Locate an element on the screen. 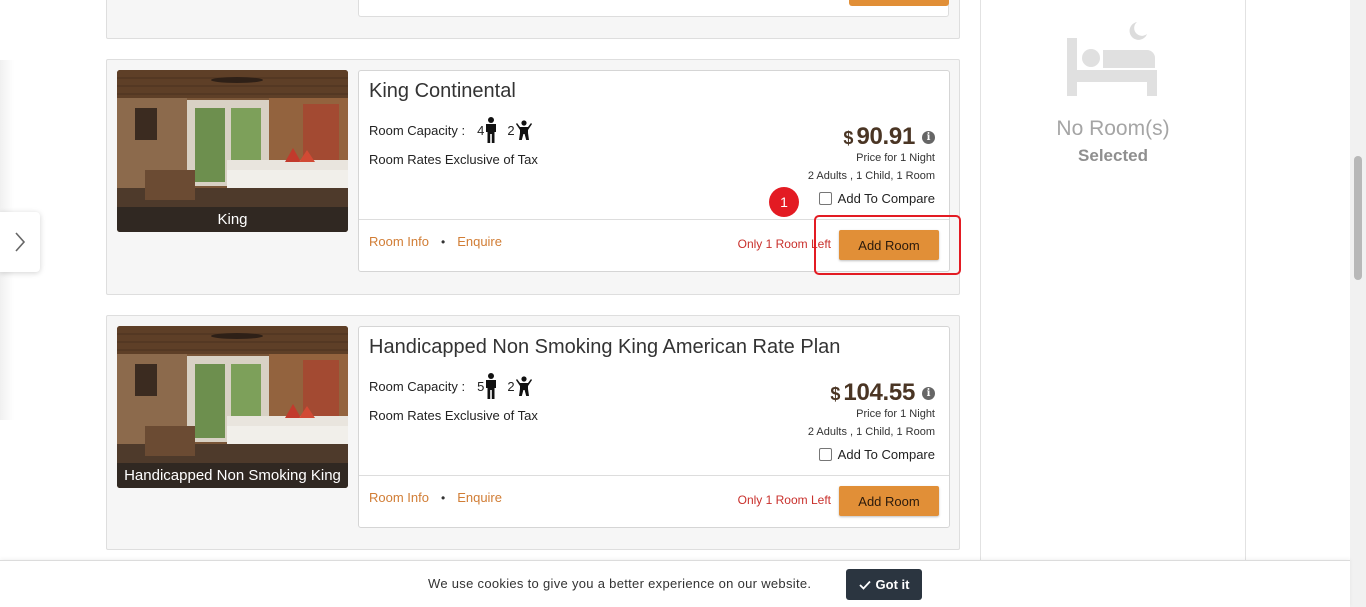 The width and height of the screenshot is (1366, 607). chevron-right-icon is located at coordinates (20, 242).